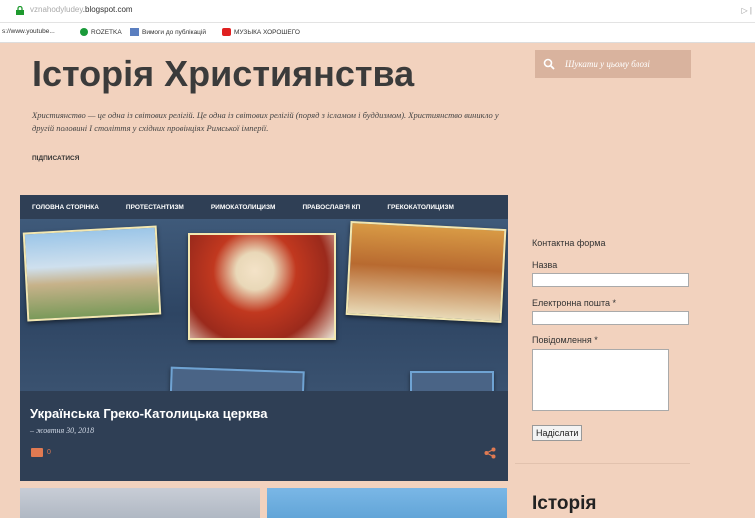  I want to click on post-title: Українська Греко-Католицька церква, so click(148, 413).